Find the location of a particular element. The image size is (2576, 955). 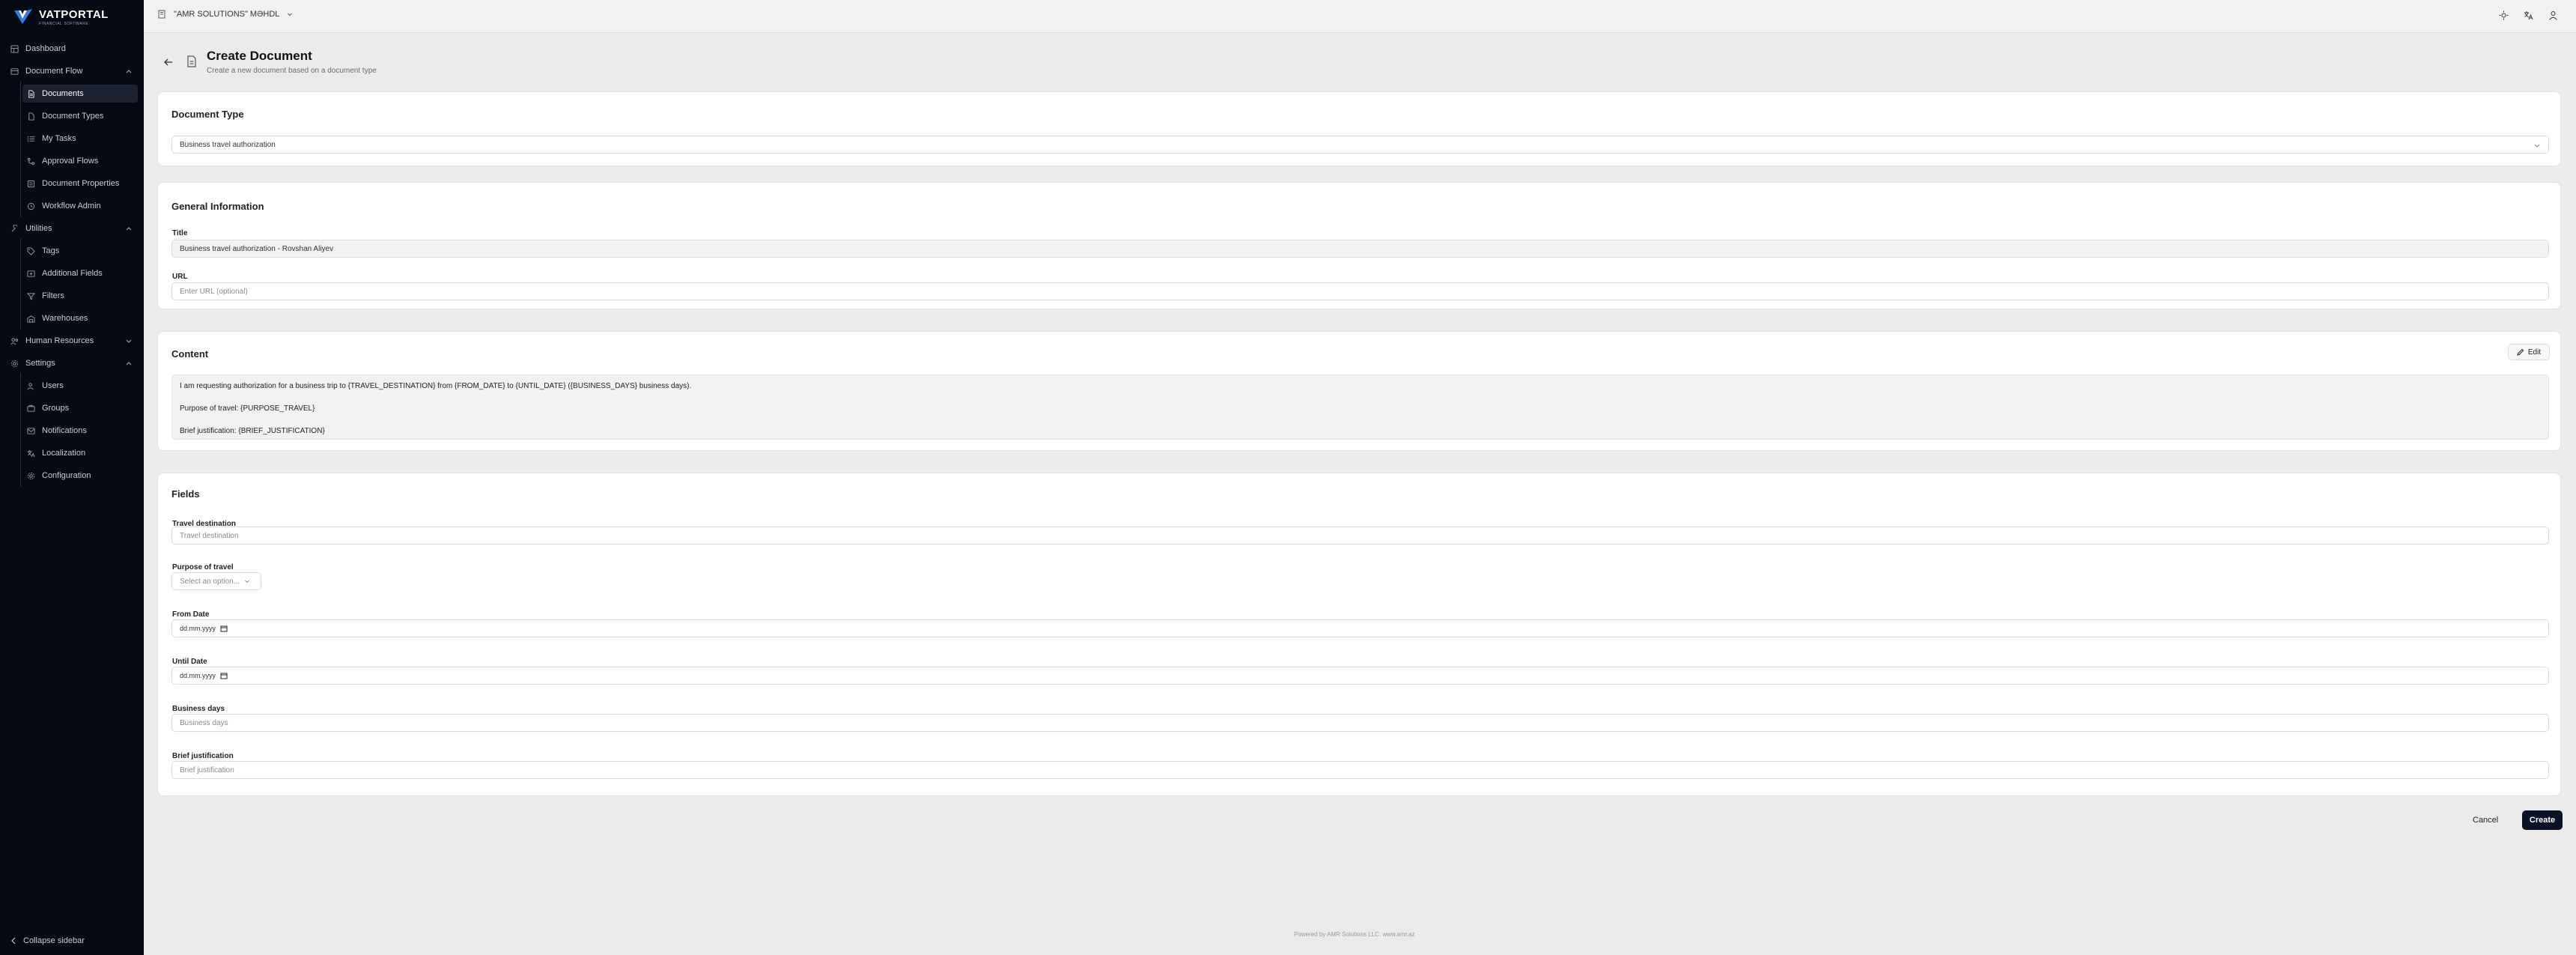

fields-icon is located at coordinates (30, 273).